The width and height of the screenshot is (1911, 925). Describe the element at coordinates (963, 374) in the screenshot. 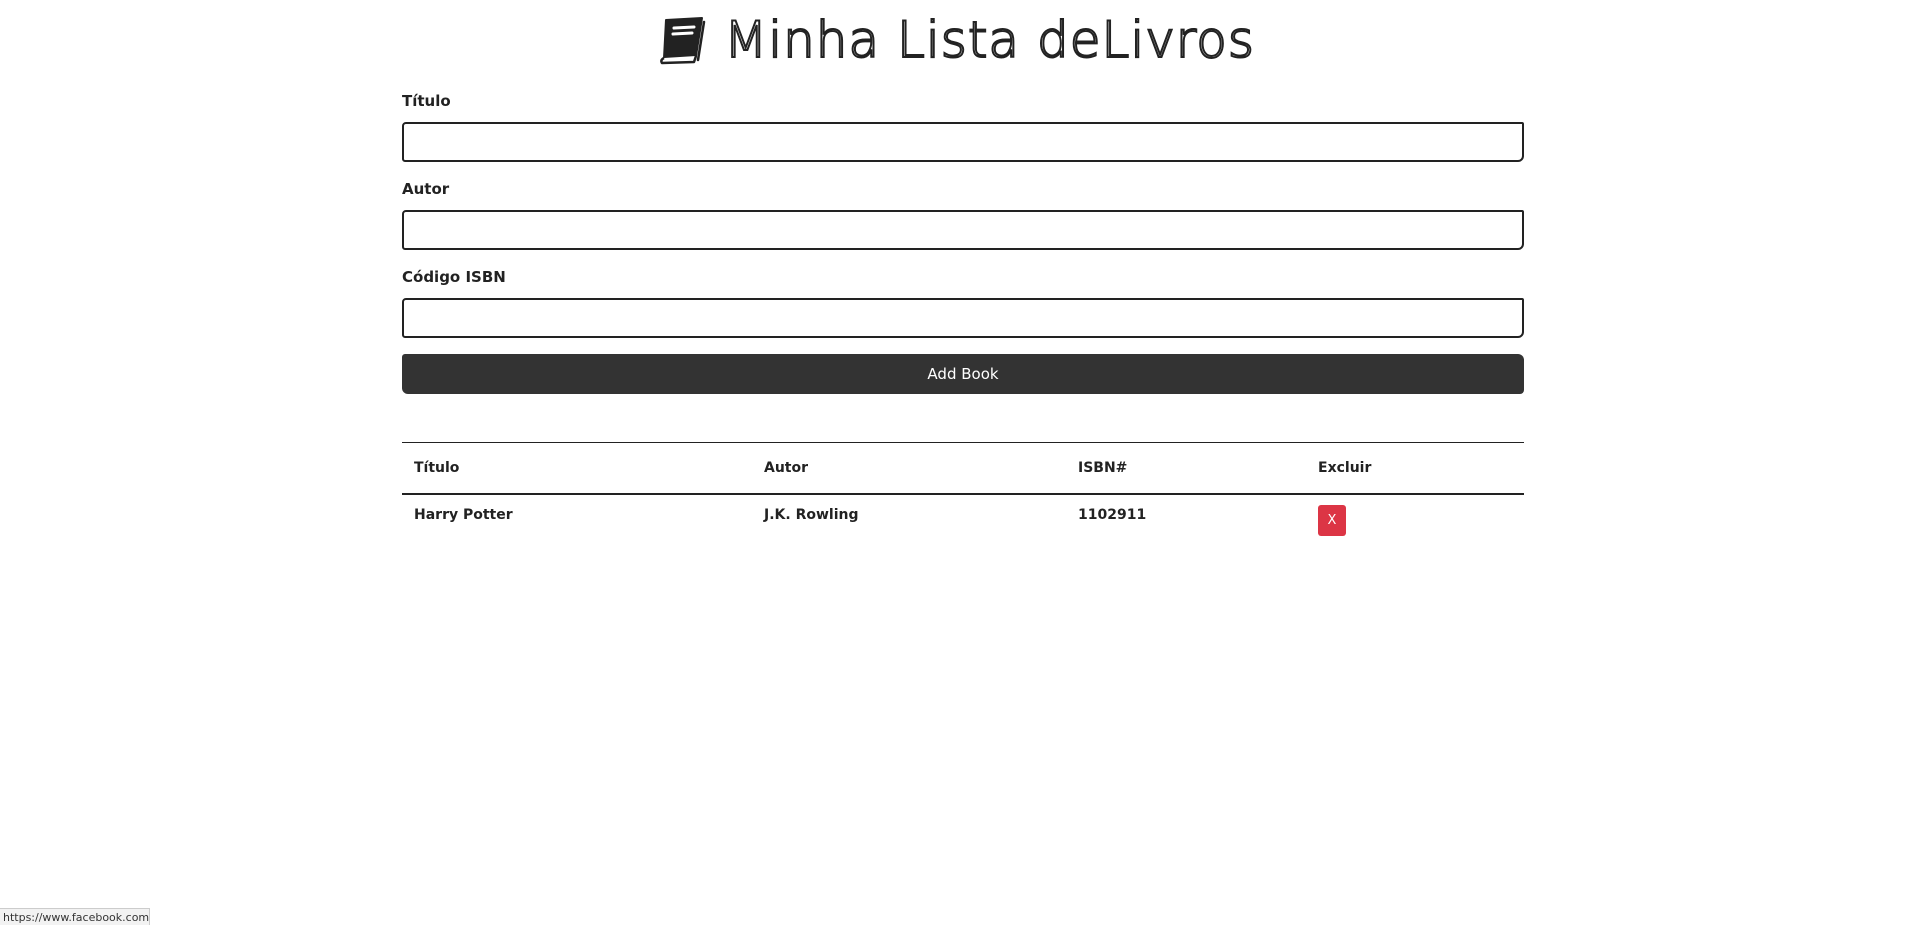

I see `add-book-button: Add Book` at that location.